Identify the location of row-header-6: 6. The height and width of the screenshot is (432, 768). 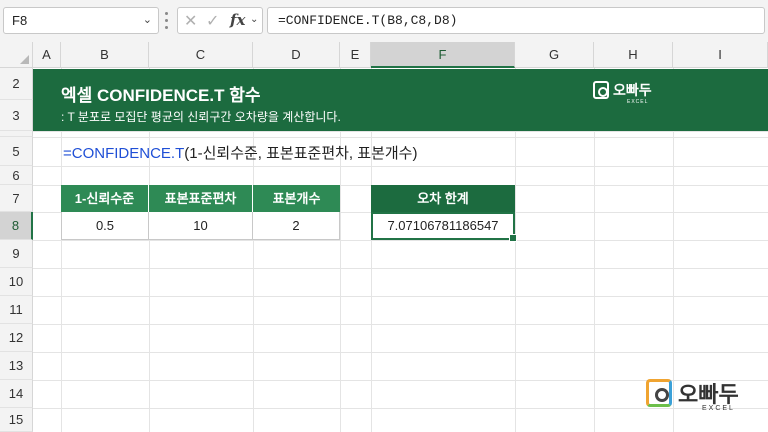
(16, 175).